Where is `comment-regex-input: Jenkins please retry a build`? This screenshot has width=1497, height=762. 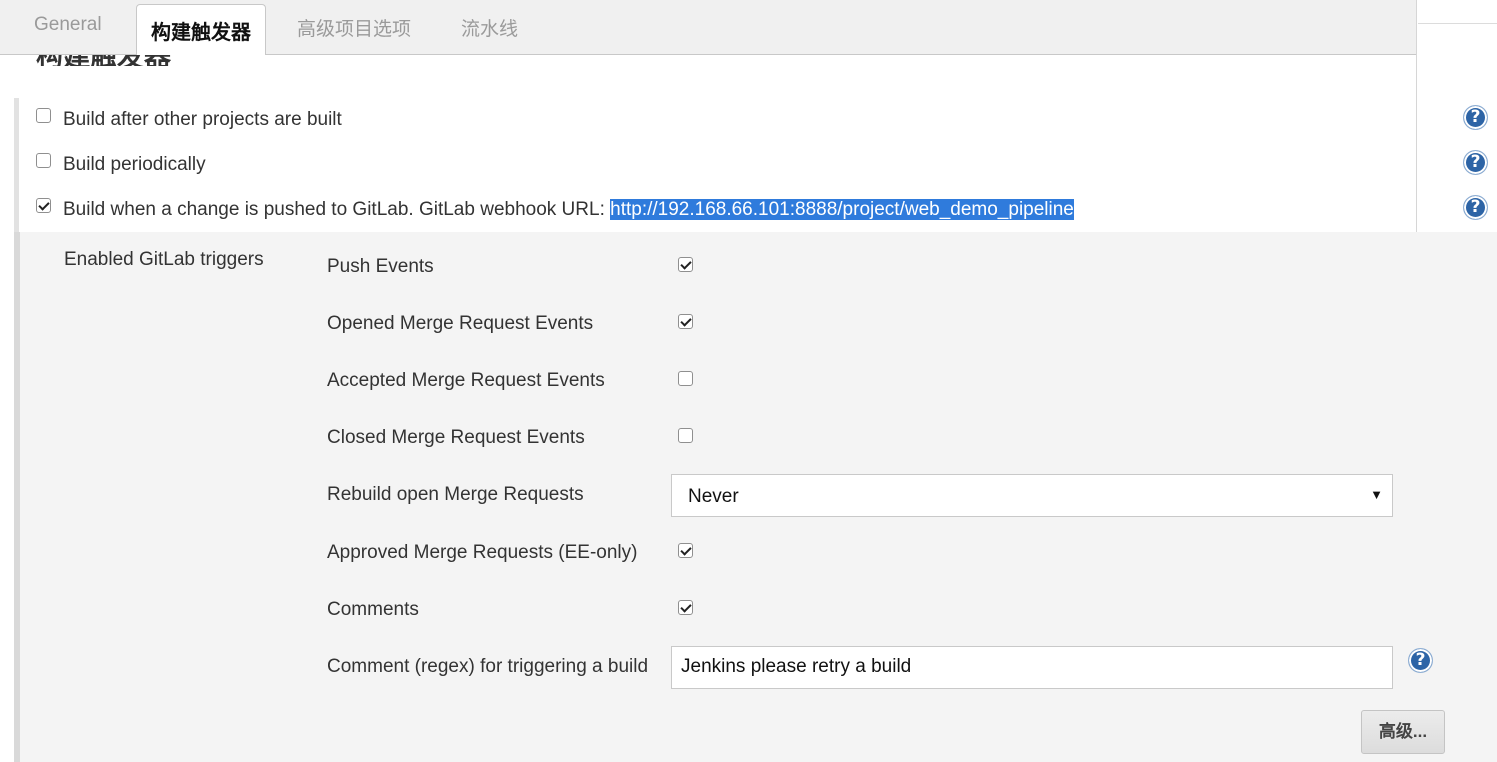 comment-regex-input: Jenkins please retry a build is located at coordinates (1032, 667).